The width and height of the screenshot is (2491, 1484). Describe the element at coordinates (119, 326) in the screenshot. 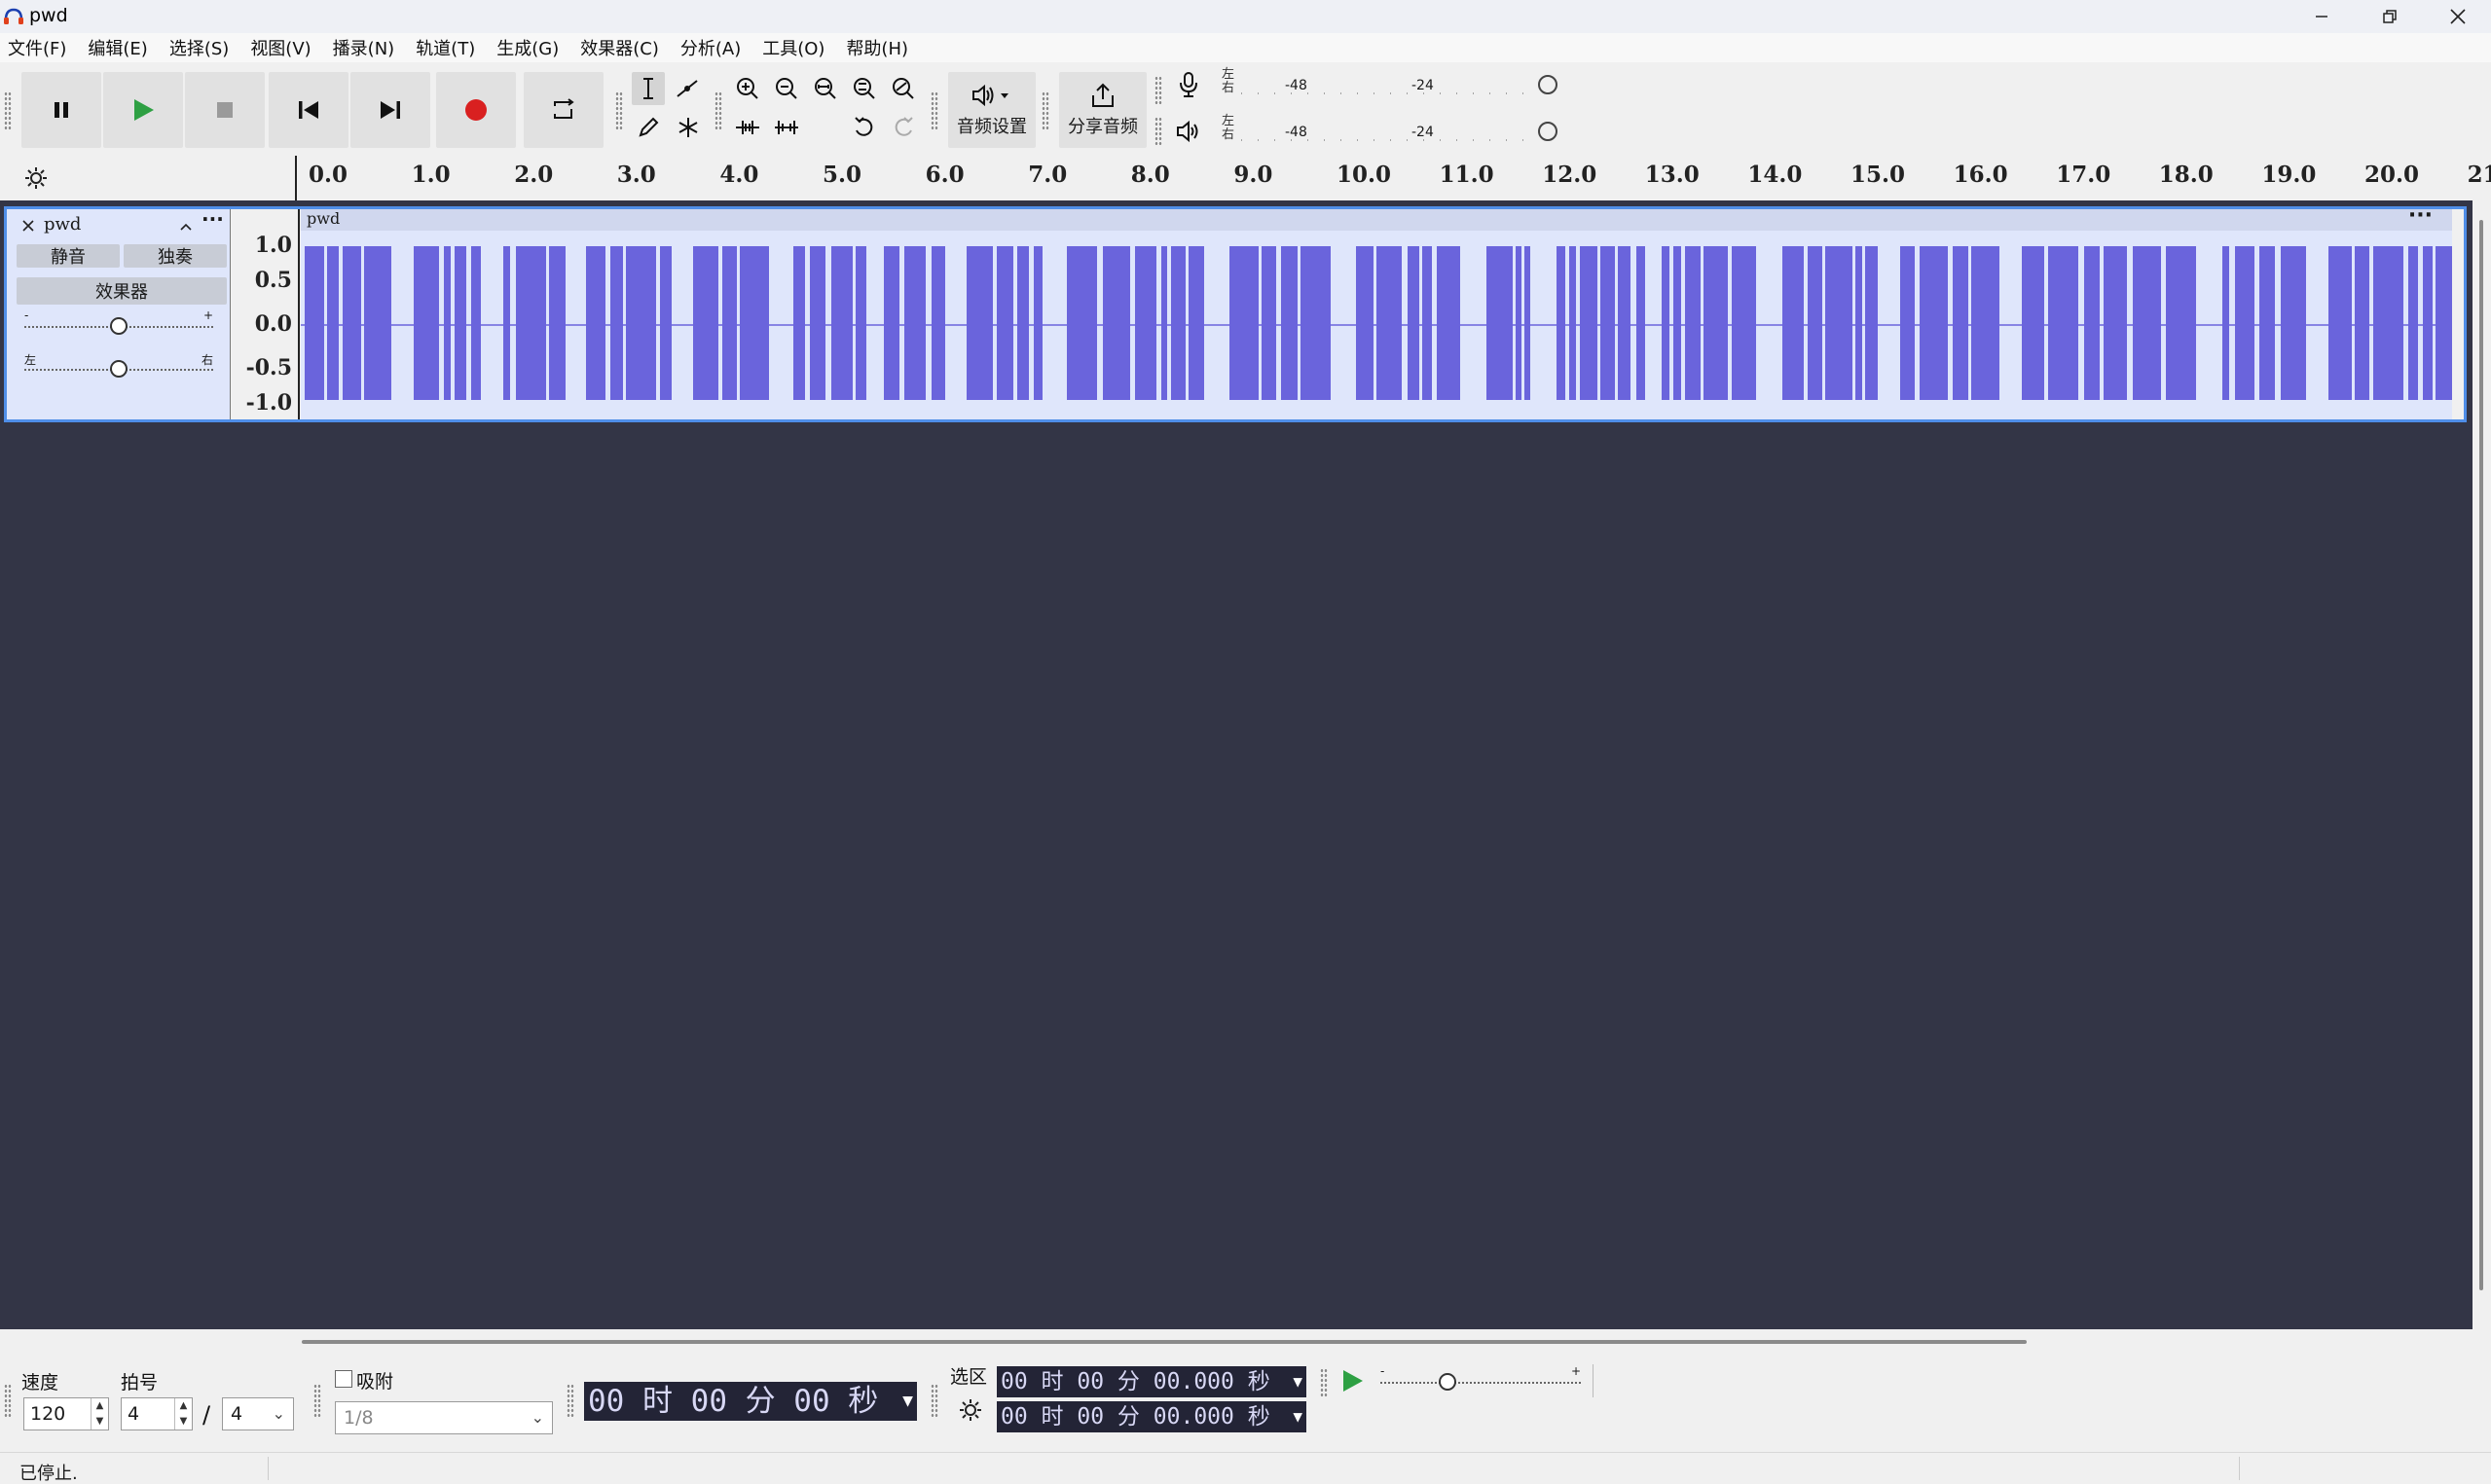

I see `gain-slider-thumb` at that location.